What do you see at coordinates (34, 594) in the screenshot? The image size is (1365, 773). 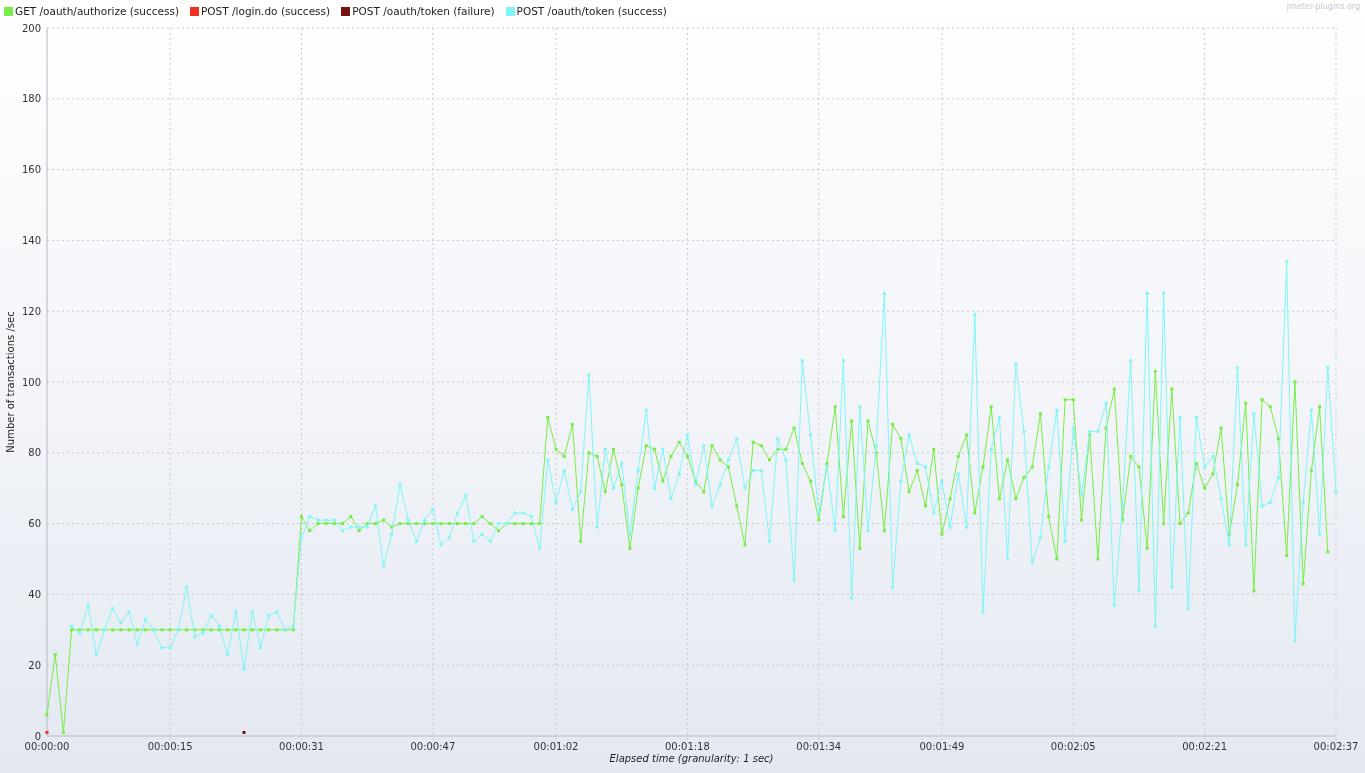 I see `y-tick-label: 40` at bounding box center [34, 594].